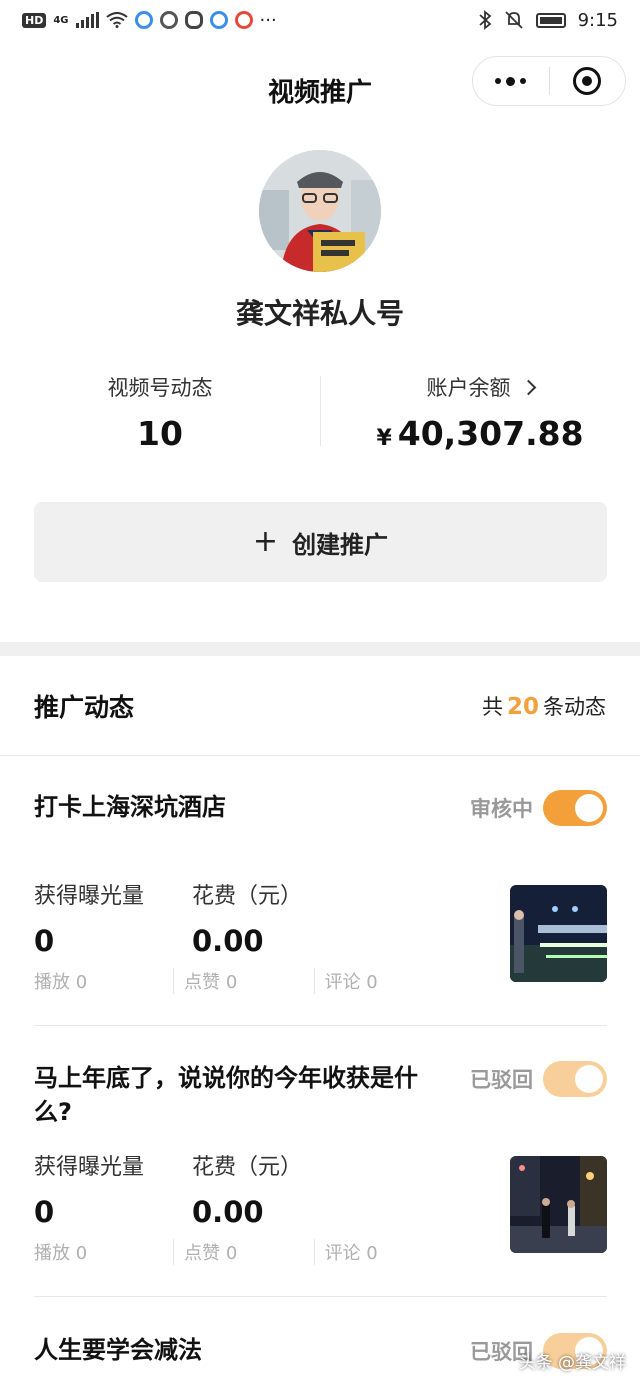 Image resolution: width=640 pixels, height=1383 pixels. I want to click on app-notification-icon, so click(143, 20).